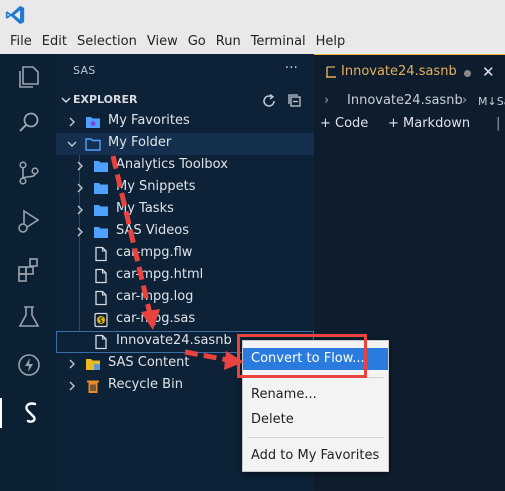  I want to click on tree-item-label: My Tasks, so click(145, 208).